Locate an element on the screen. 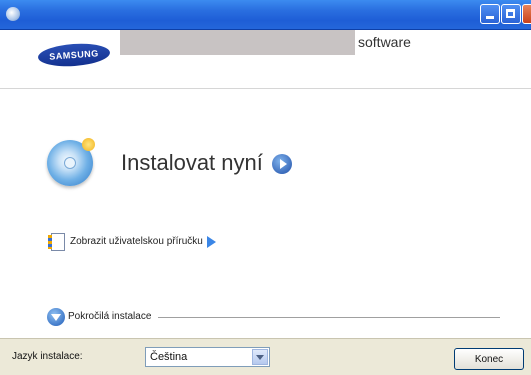 This screenshot has width=531, height=375. product-suffix: software is located at coordinates (384, 42).